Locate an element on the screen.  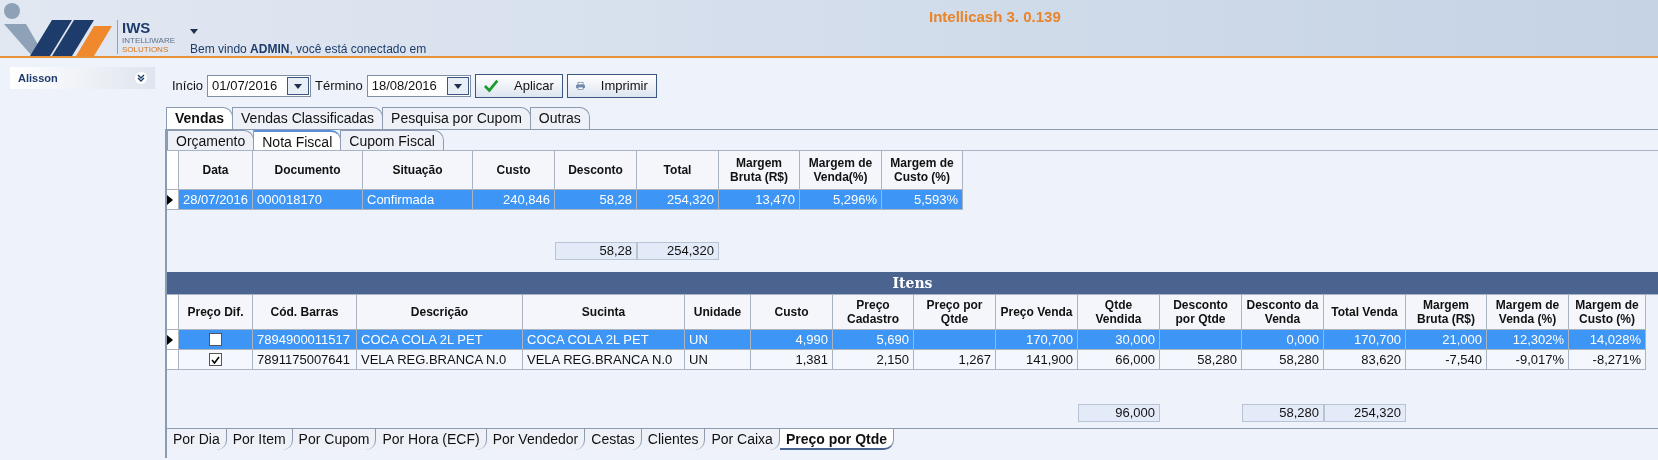
table-cell: 13,470 is located at coordinates (759, 200).